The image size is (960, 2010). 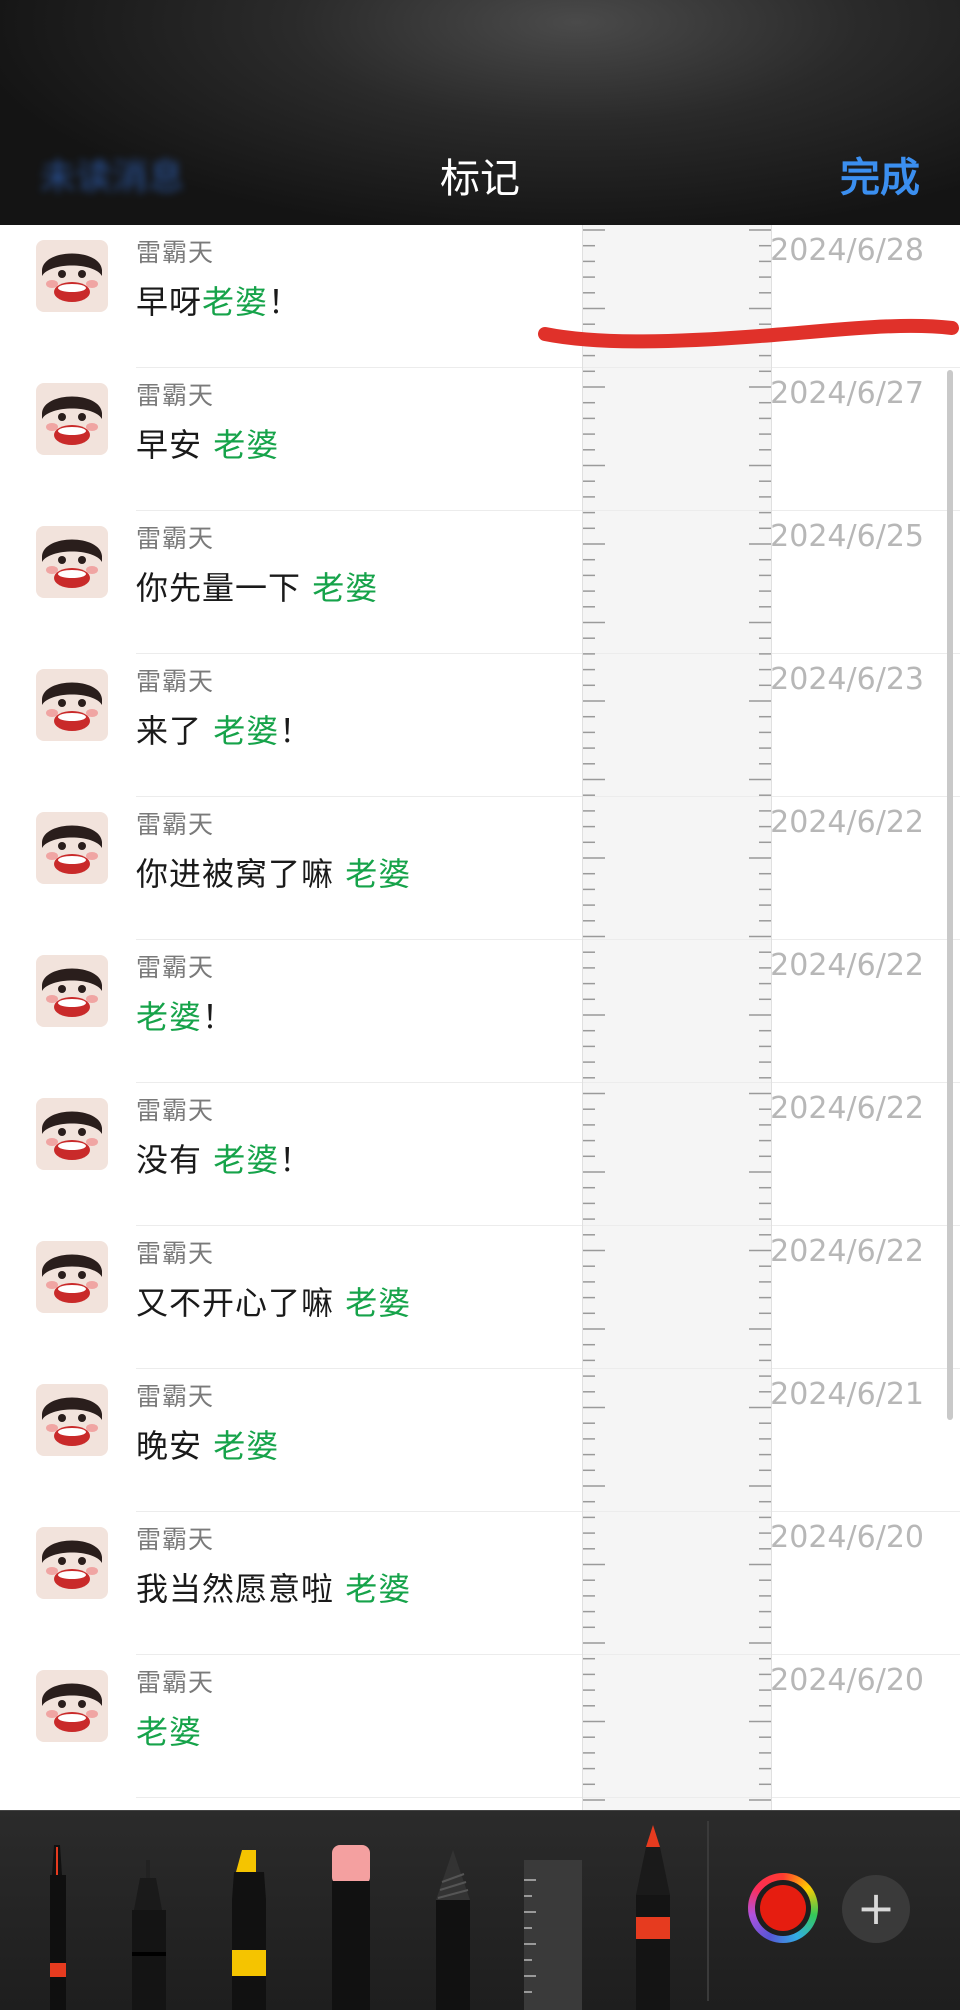 I want to click on message-row: 雷霸天 你先量一下 老婆 2024/6/25, so click(x=480, y=582).